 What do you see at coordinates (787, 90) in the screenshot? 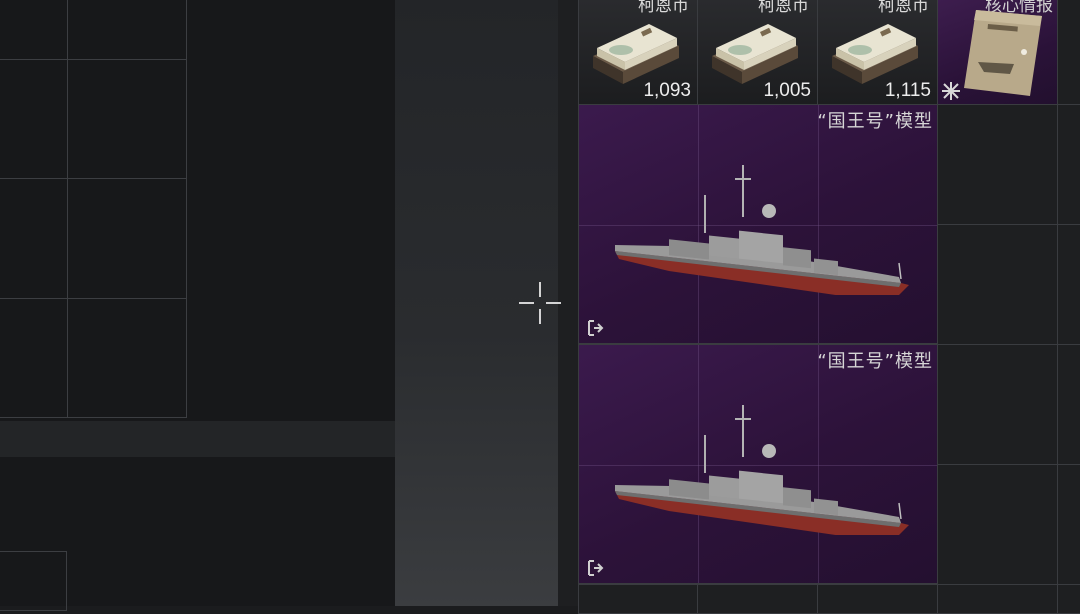
I see `item-count: 1,005` at bounding box center [787, 90].